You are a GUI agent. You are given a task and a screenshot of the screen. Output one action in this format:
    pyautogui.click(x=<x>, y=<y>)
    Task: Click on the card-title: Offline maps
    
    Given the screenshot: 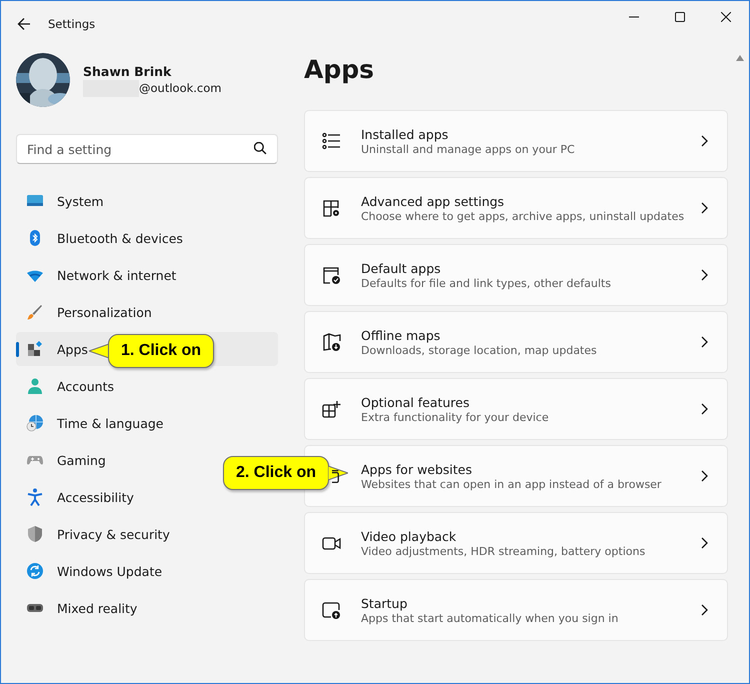 What is the action you would take?
    pyautogui.click(x=401, y=335)
    